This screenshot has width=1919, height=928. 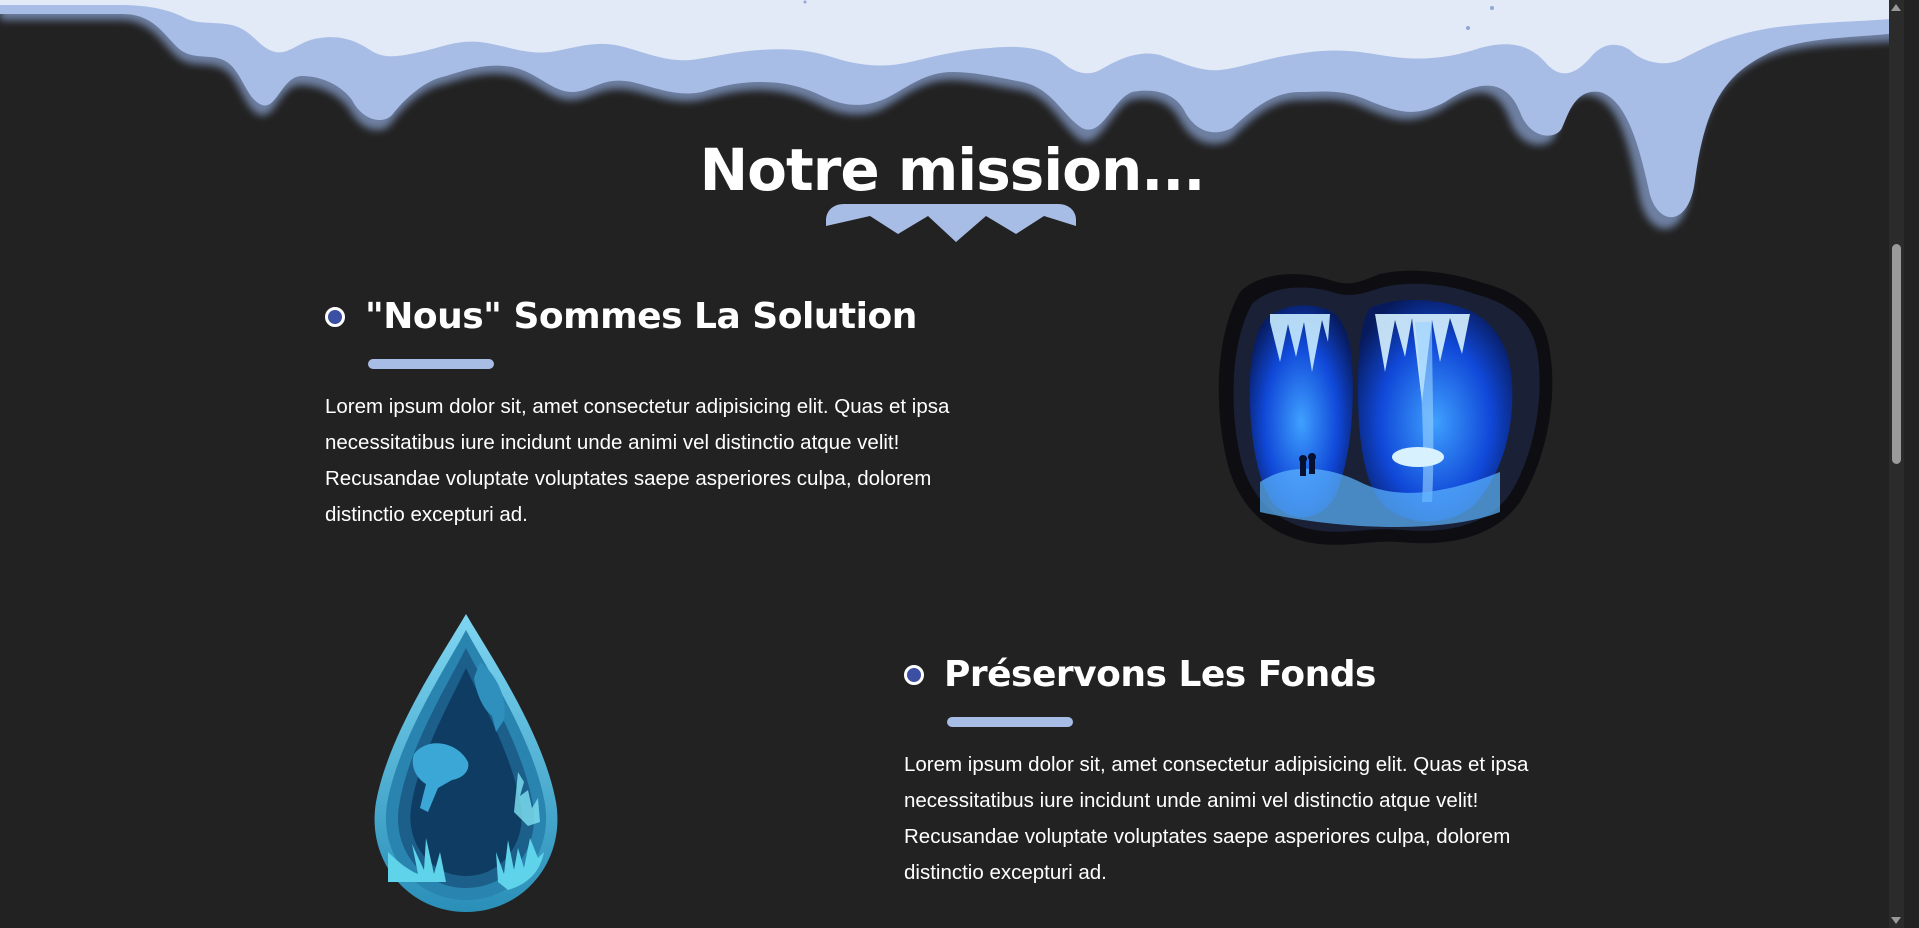 I want to click on mission-heading: "Nous" Sommes La Solution, so click(x=641, y=316).